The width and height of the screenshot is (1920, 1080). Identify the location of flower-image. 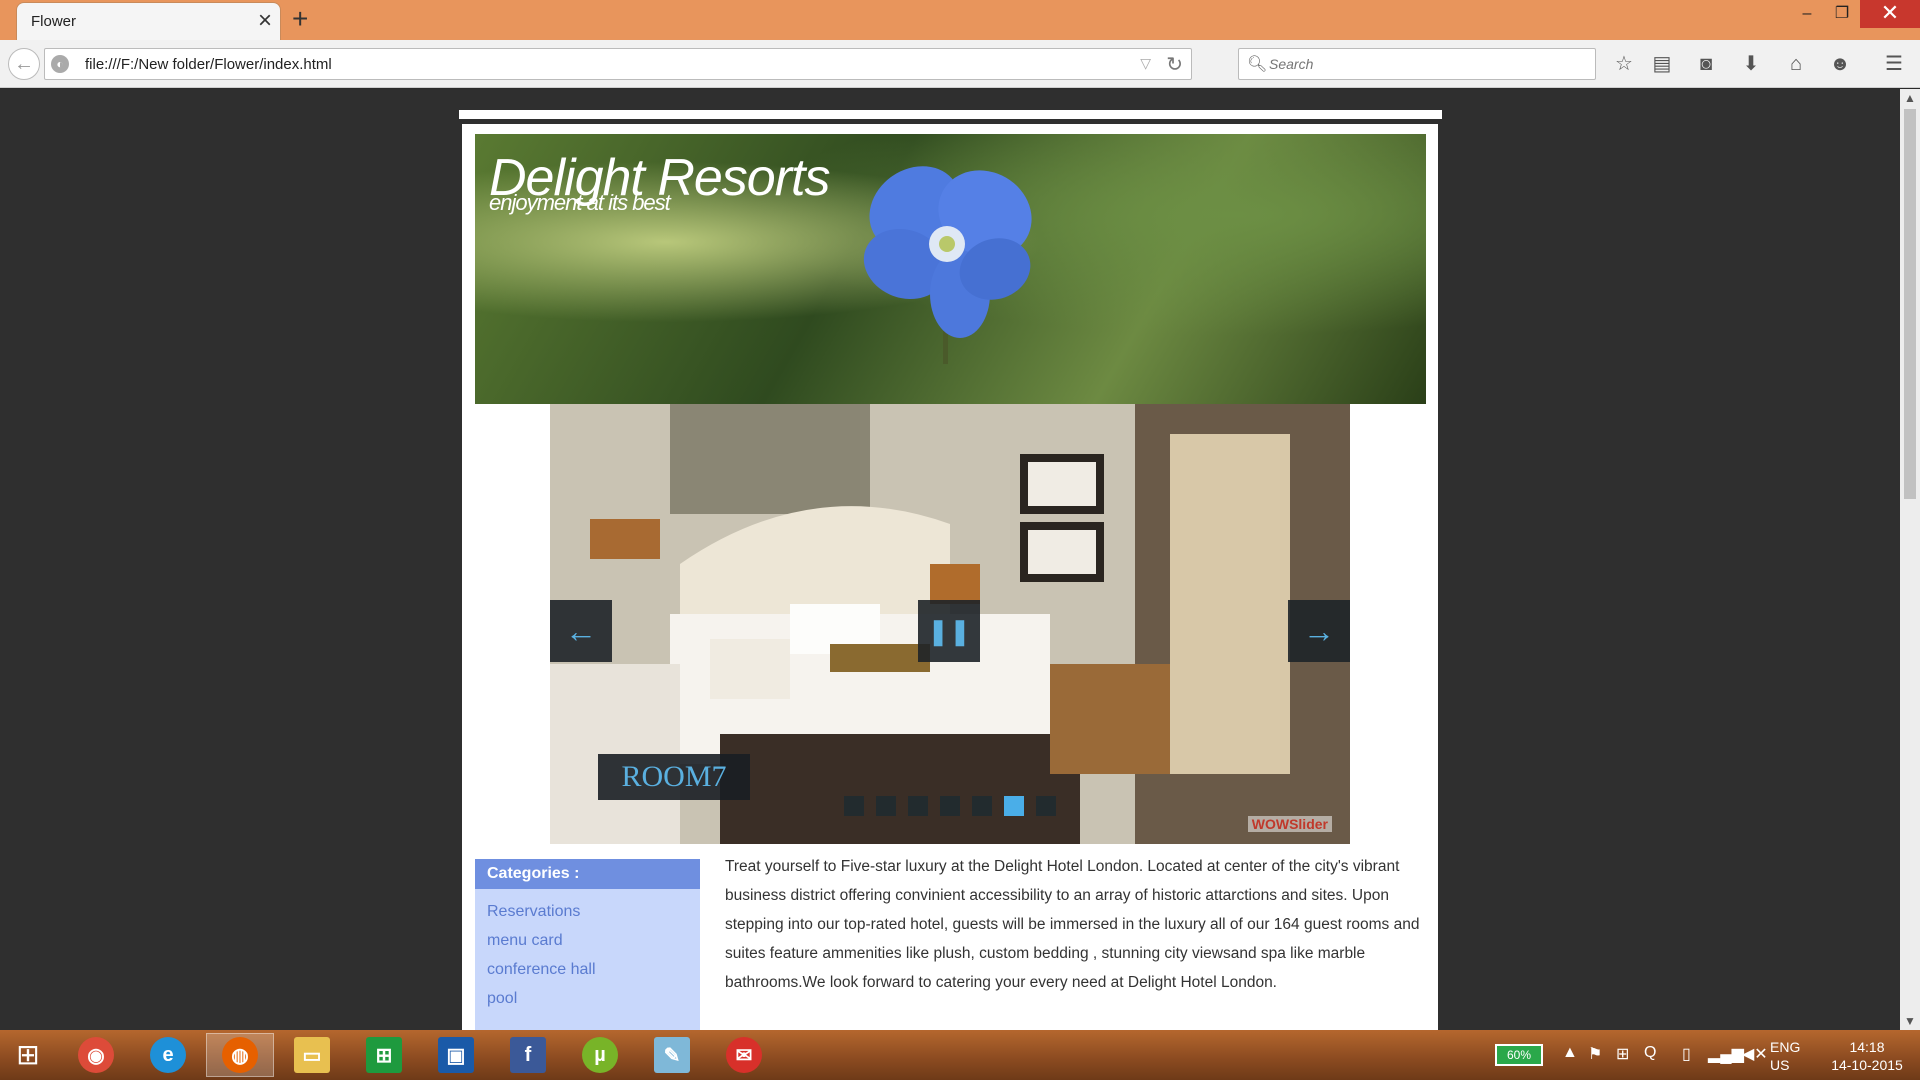
(947, 265).